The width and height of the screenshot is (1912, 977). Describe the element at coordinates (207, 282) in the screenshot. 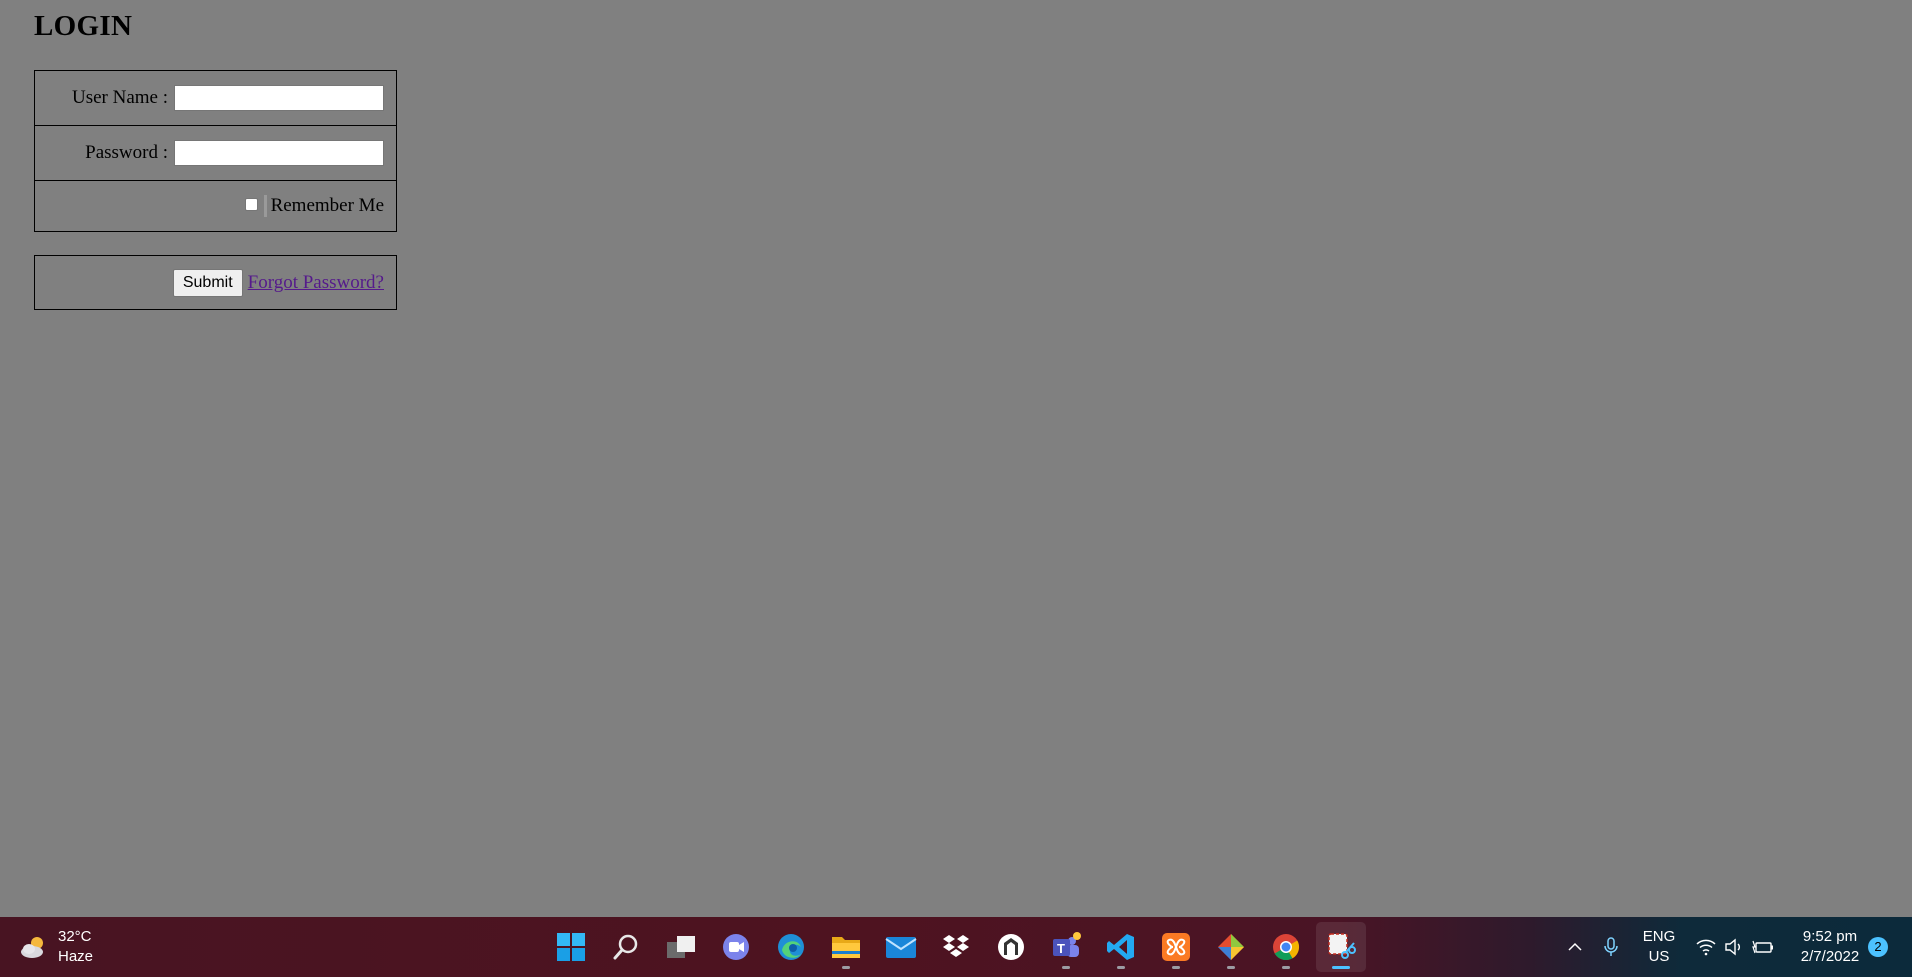

I see `submit-button: Submit` at that location.